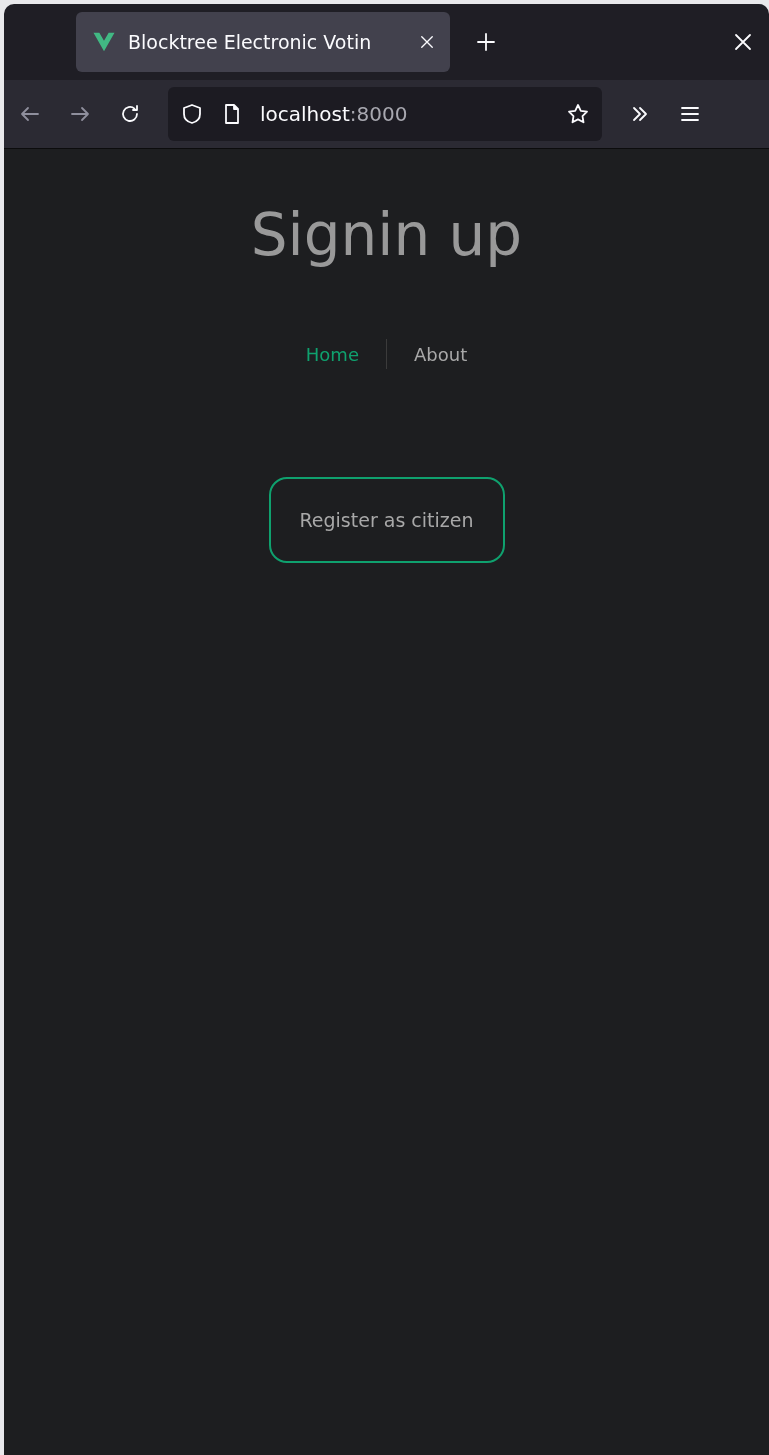  Describe the element at coordinates (578, 114) in the screenshot. I see `star-icon` at that location.